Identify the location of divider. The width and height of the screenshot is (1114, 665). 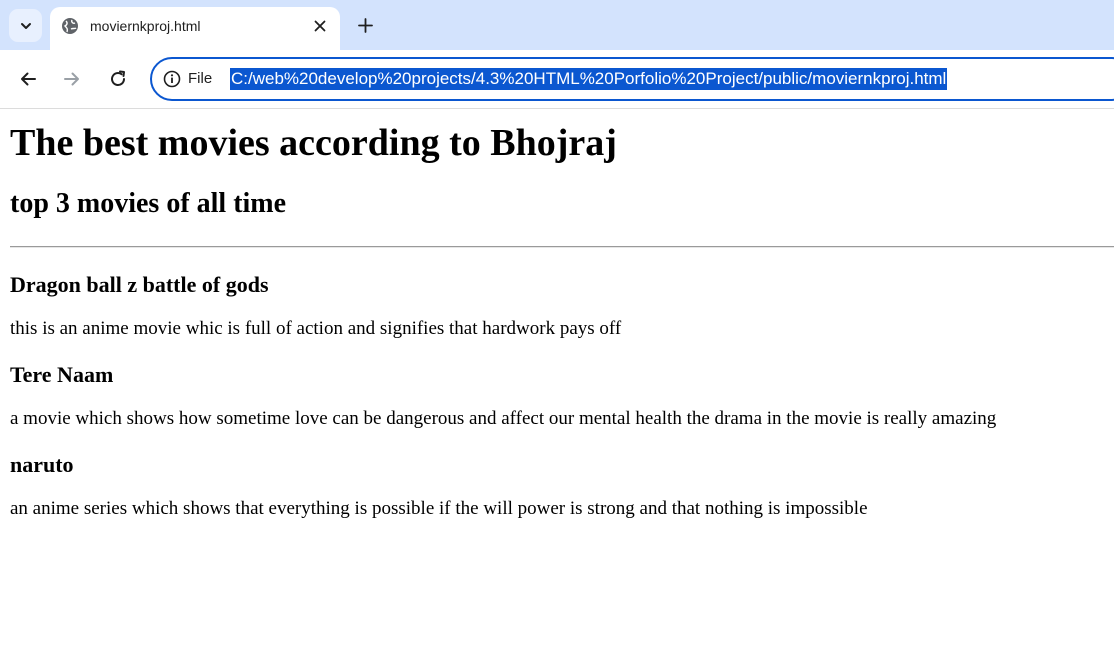
(562, 247).